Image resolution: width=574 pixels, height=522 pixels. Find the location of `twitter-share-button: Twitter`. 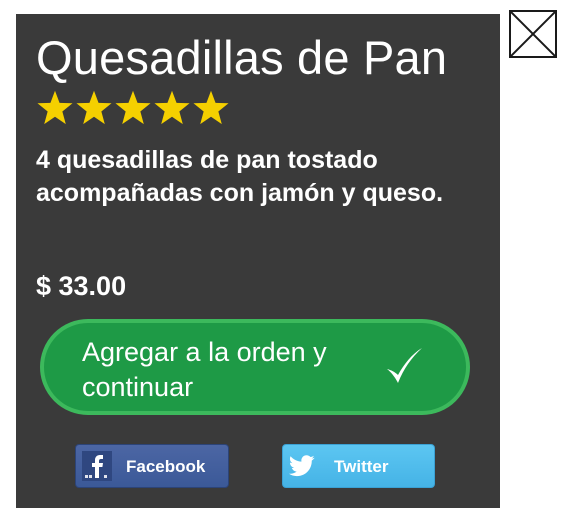

twitter-share-button: Twitter is located at coordinates (358, 466).